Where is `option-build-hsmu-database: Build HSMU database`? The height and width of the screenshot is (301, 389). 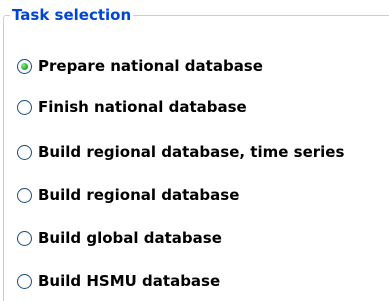 option-build-hsmu-database: Build HSMU database is located at coordinates (118, 281).